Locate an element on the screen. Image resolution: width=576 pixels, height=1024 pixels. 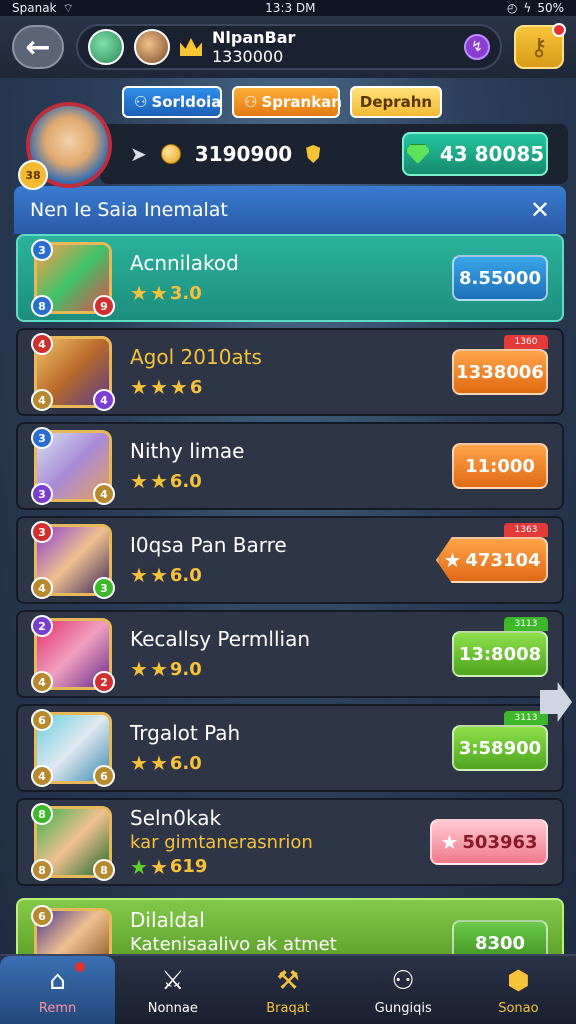
key-button: ⚷ is located at coordinates (540, 46).